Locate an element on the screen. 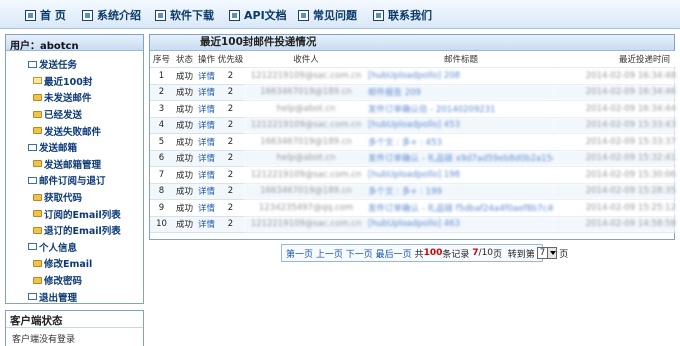  client-status-panel: 客户端状态 客户端没有登录 is located at coordinates (74, 328).